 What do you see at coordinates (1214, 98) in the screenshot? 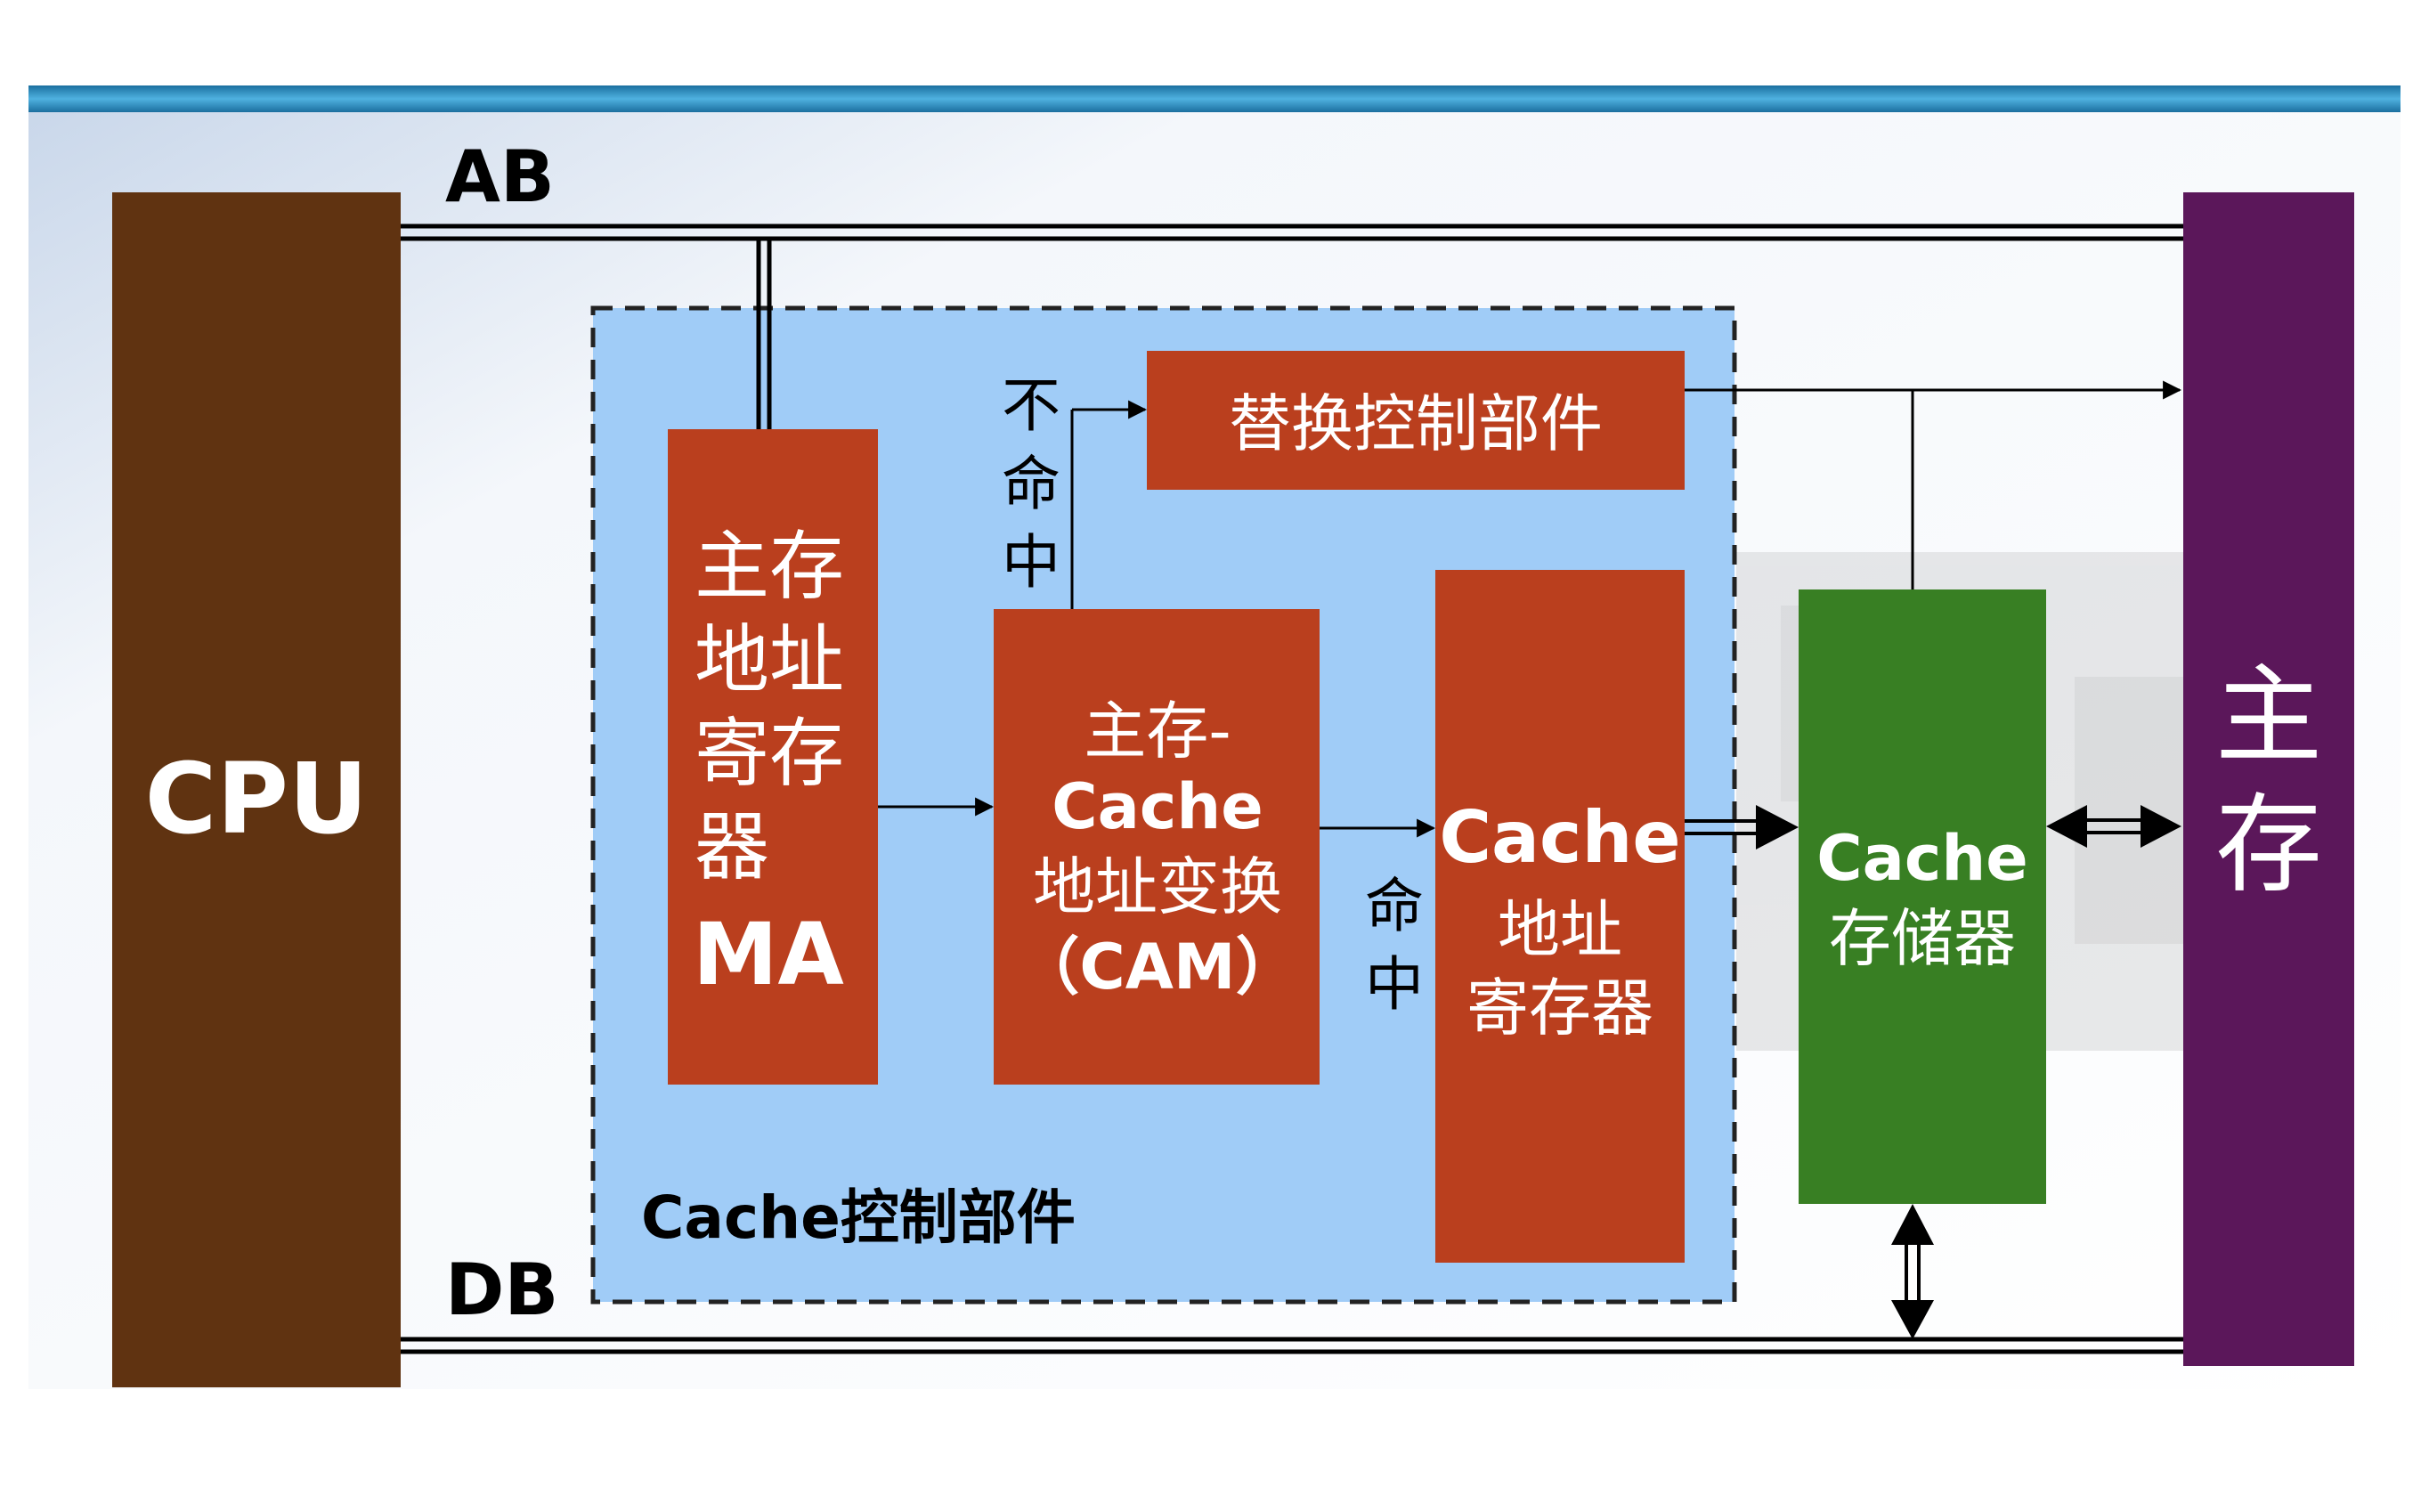
I see `top-title-bar` at bounding box center [1214, 98].